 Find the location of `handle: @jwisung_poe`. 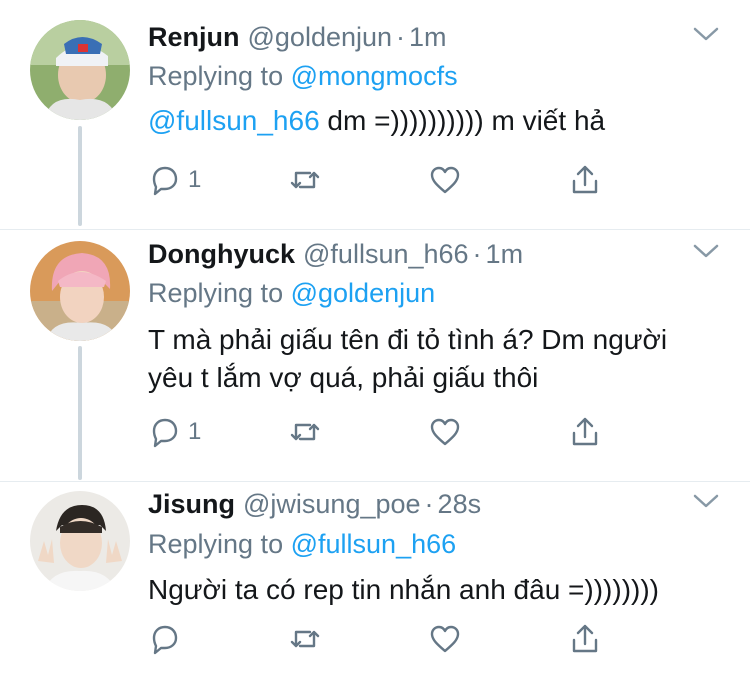

handle: @jwisung_poe is located at coordinates (332, 504).